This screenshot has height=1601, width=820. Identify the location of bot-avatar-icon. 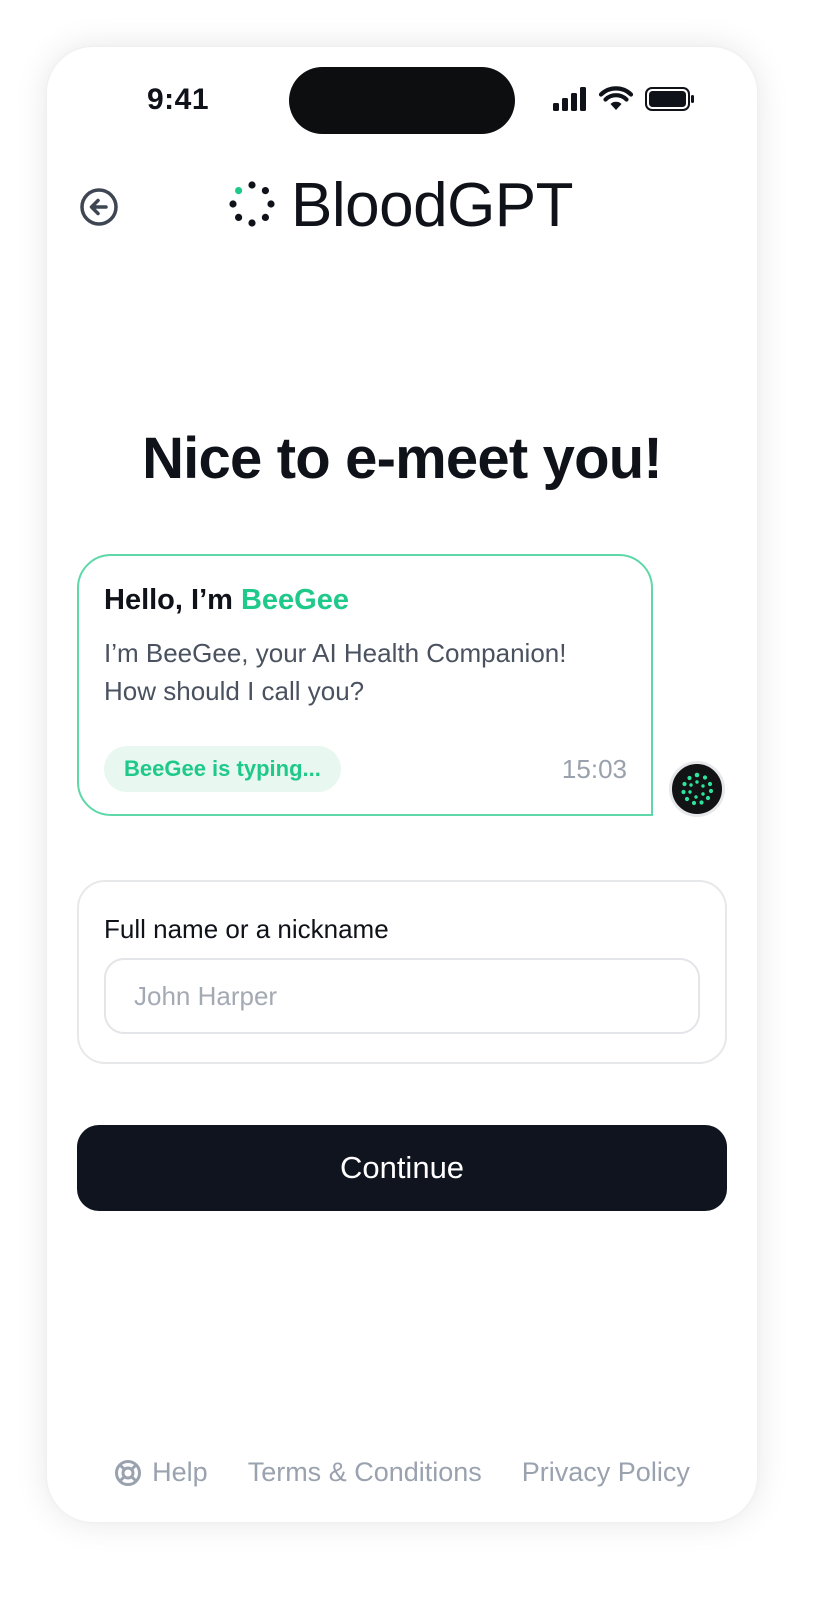
(697, 789).